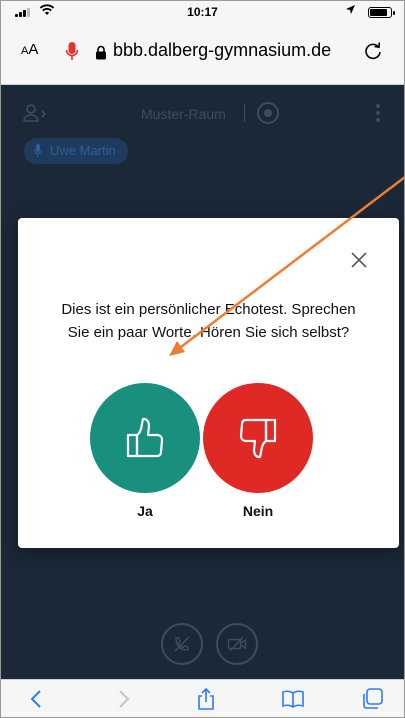  Describe the element at coordinates (222, 50) in the screenshot. I see `url-field: bbb.dalberg-gymnasium.de` at that location.